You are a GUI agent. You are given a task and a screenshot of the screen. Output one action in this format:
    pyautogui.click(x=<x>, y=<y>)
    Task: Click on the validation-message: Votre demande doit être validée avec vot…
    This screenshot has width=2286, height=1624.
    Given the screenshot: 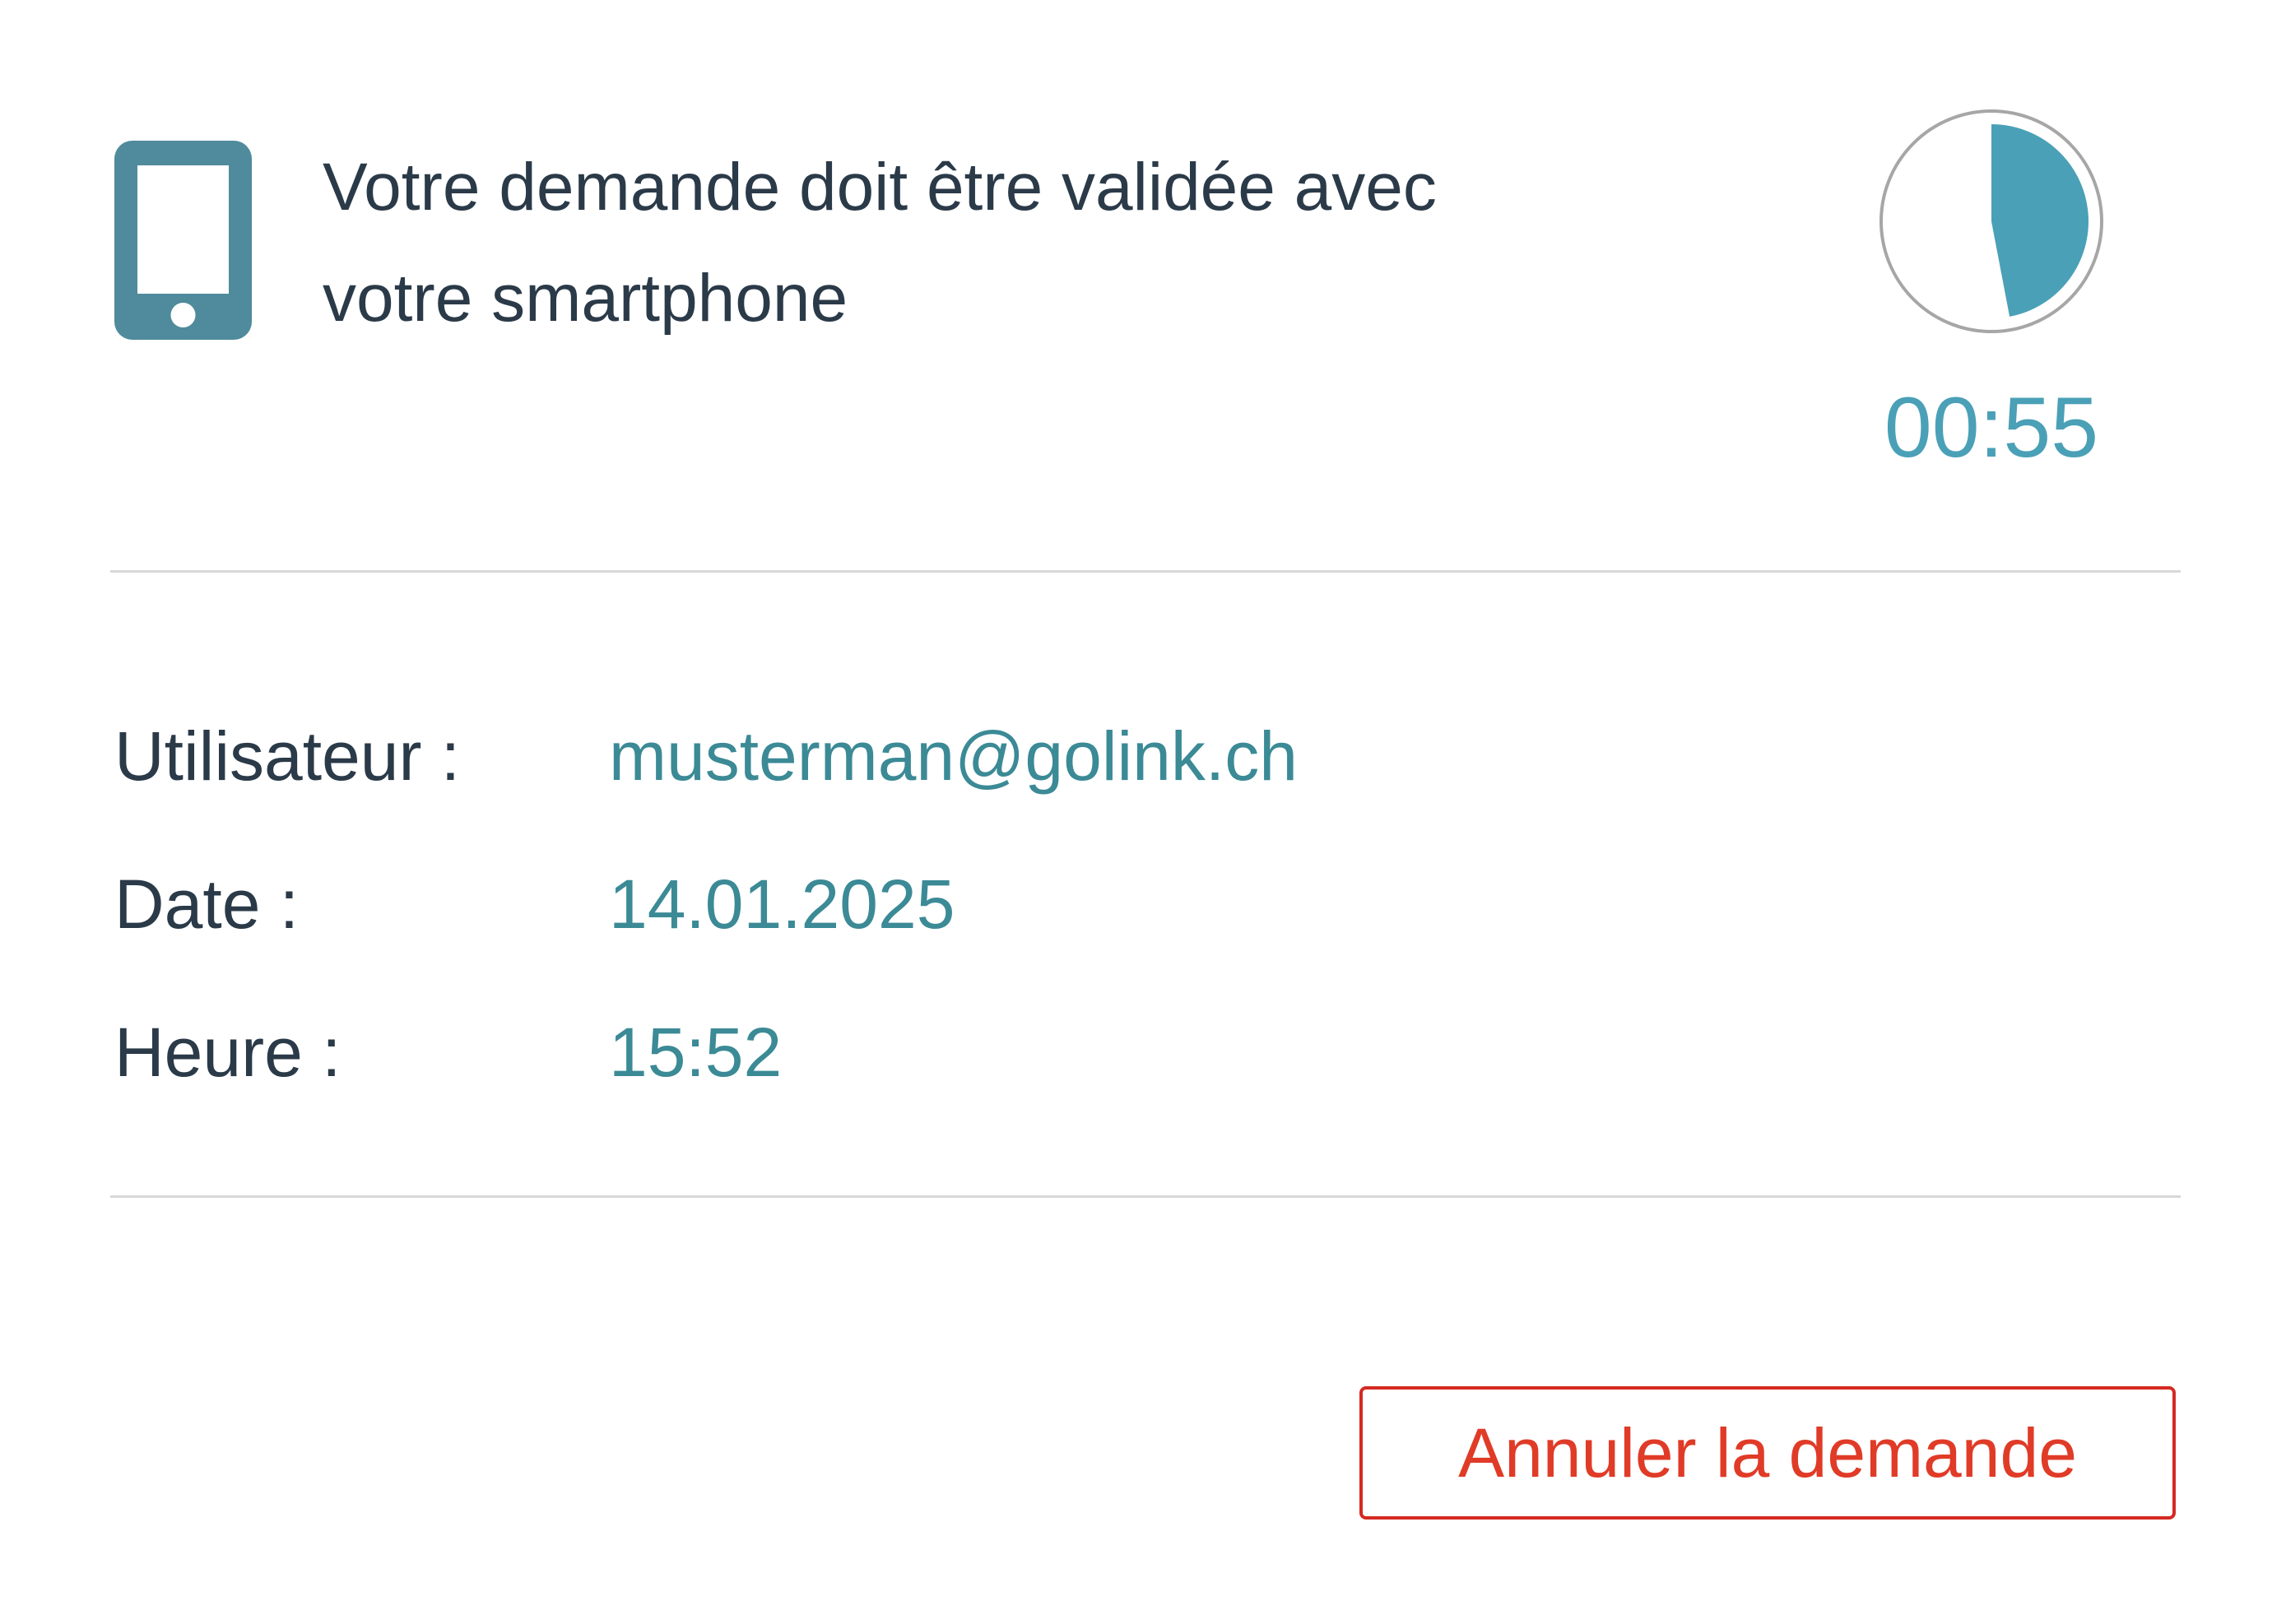 What is the action you would take?
    pyautogui.click(x=981, y=243)
    